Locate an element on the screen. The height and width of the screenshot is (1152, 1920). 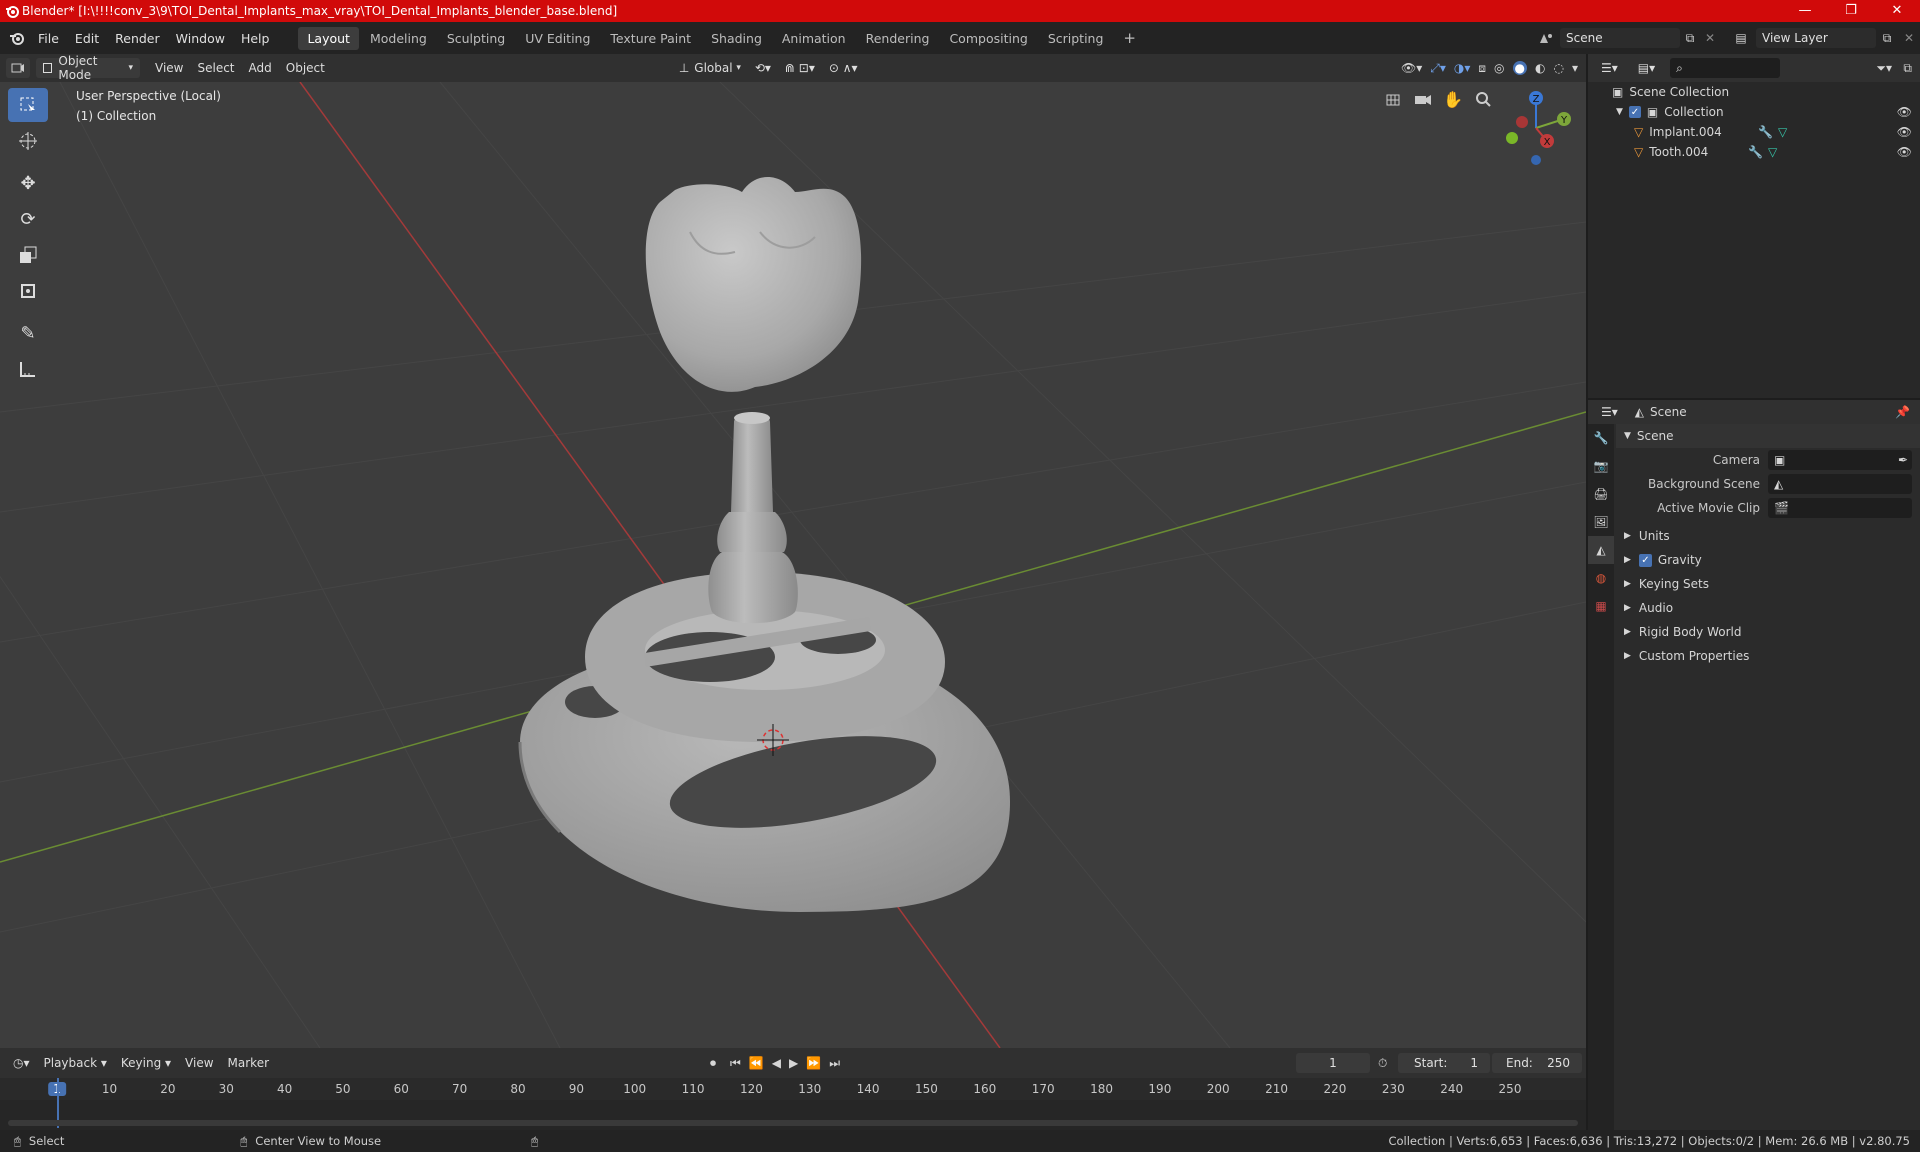
close-icon: ✕ is located at coordinates (1897, 11).